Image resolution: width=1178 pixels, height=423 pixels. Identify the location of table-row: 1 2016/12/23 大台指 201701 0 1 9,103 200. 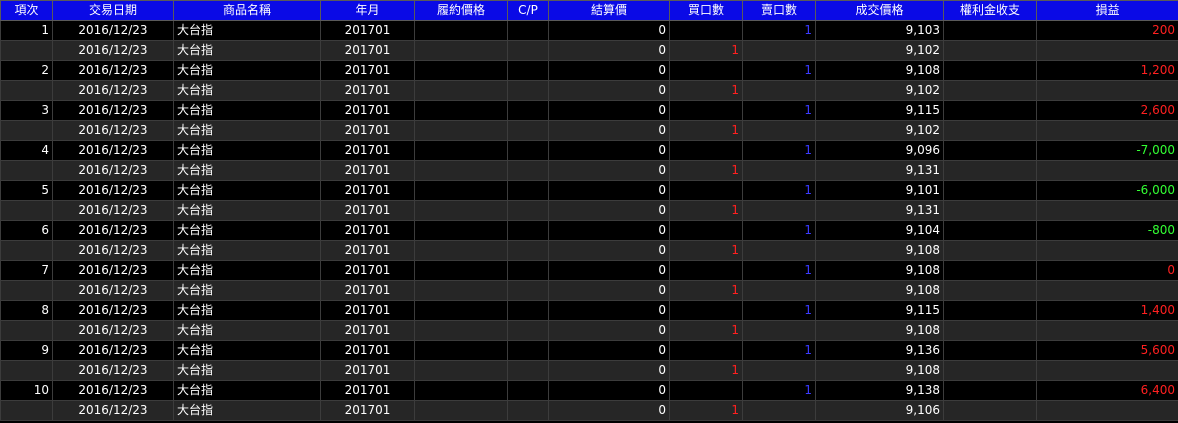
(589, 30).